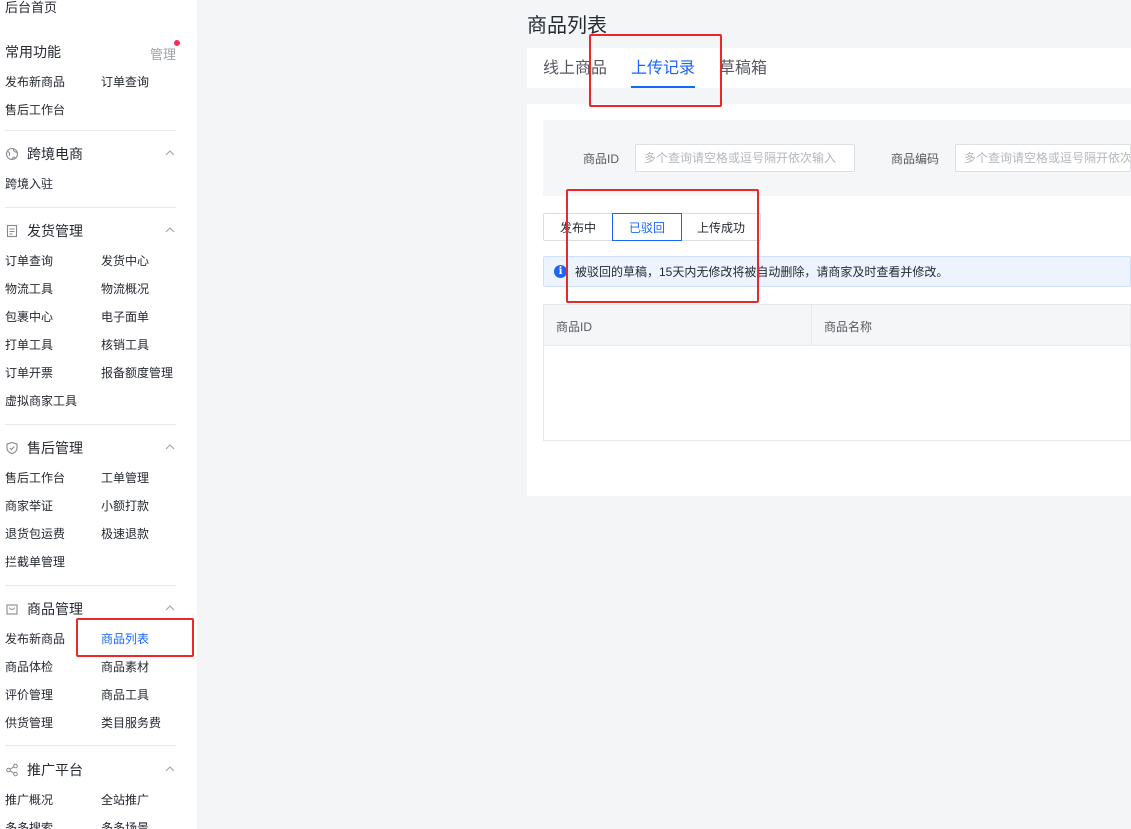 This screenshot has width=1131, height=829. Describe the element at coordinates (12, 231) in the screenshot. I see `document-icon` at that location.